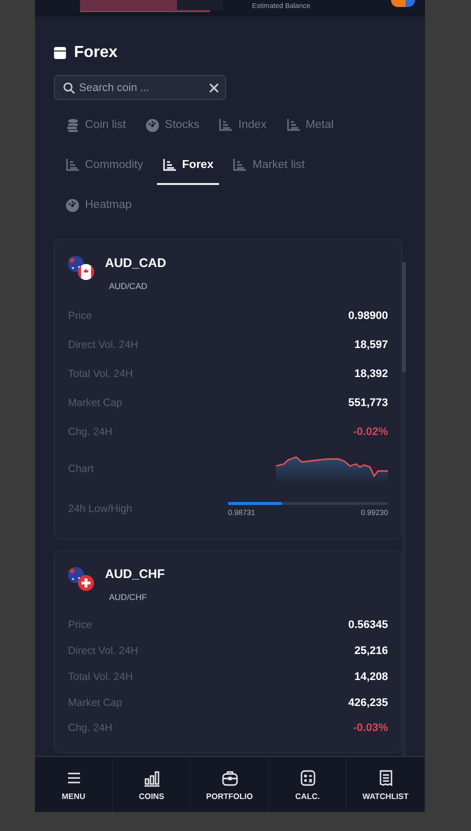 The image size is (471, 831). What do you see at coordinates (173, 125) in the screenshot?
I see `category-tab: Stocks` at bounding box center [173, 125].